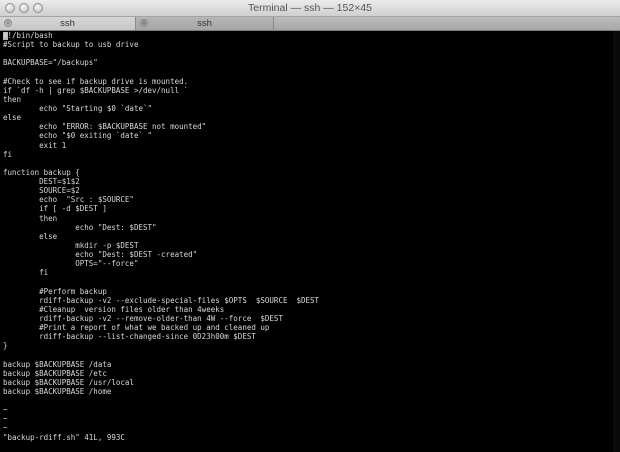  I want to click on terminal-line: echo "Src : $SOURCE", so click(68, 200).